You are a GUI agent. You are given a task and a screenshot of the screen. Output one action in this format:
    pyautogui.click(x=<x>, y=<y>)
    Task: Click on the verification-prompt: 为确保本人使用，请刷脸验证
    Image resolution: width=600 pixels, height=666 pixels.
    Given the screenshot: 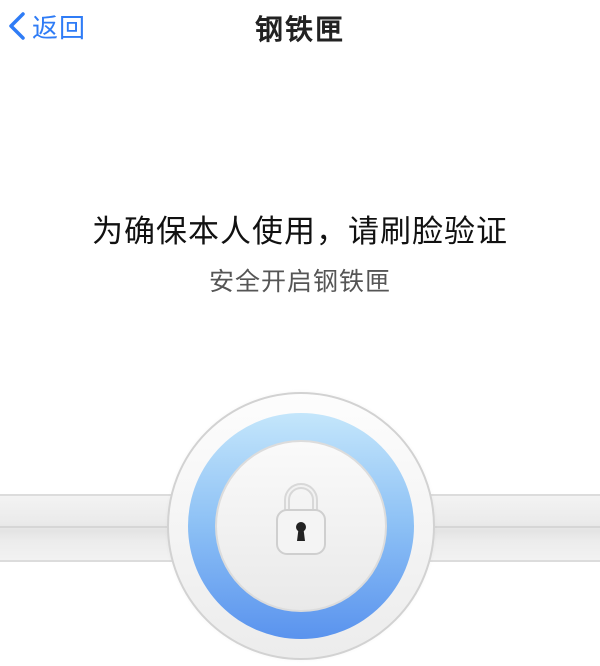 What is the action you would take?
    pyautogui.click(x=300, y=232)
    